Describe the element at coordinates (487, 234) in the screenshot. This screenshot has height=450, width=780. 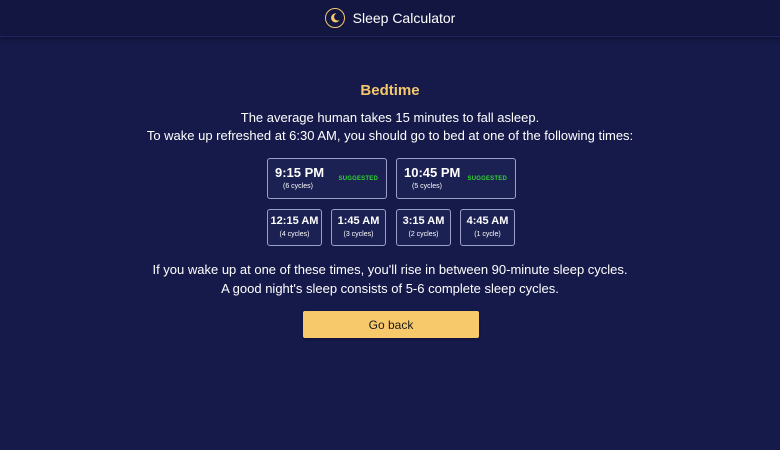
I see `bedtime-cycles: (1 cycle)` at that location.